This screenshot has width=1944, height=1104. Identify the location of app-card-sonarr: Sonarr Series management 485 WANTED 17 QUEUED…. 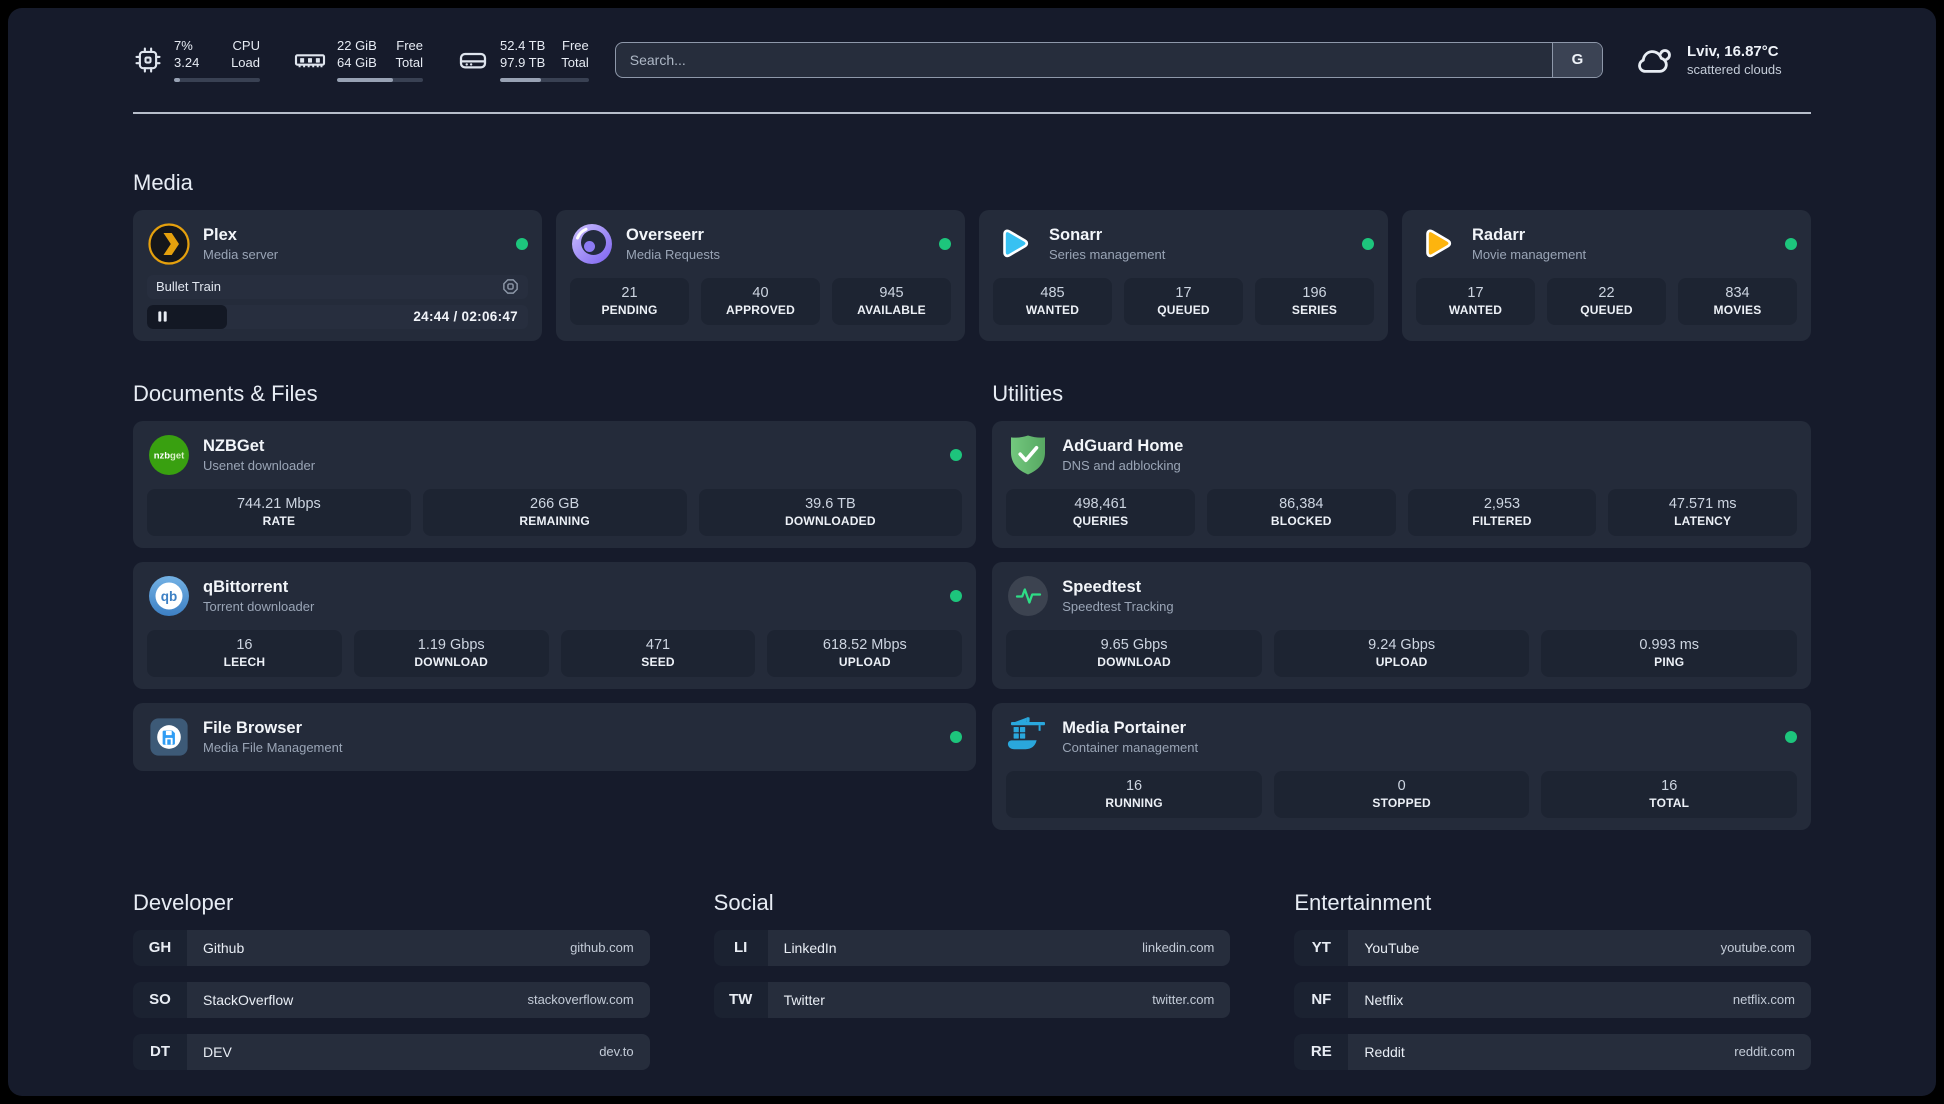
(1183, 275).